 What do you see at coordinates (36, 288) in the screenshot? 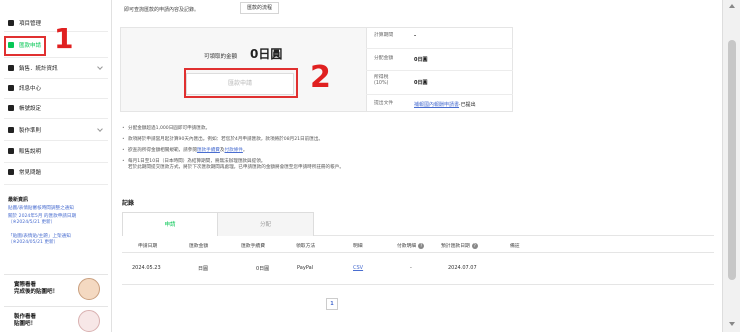
I see `promo-text: 實際看看 完成後的貼圖吧！` at bounding box center [36, 288].